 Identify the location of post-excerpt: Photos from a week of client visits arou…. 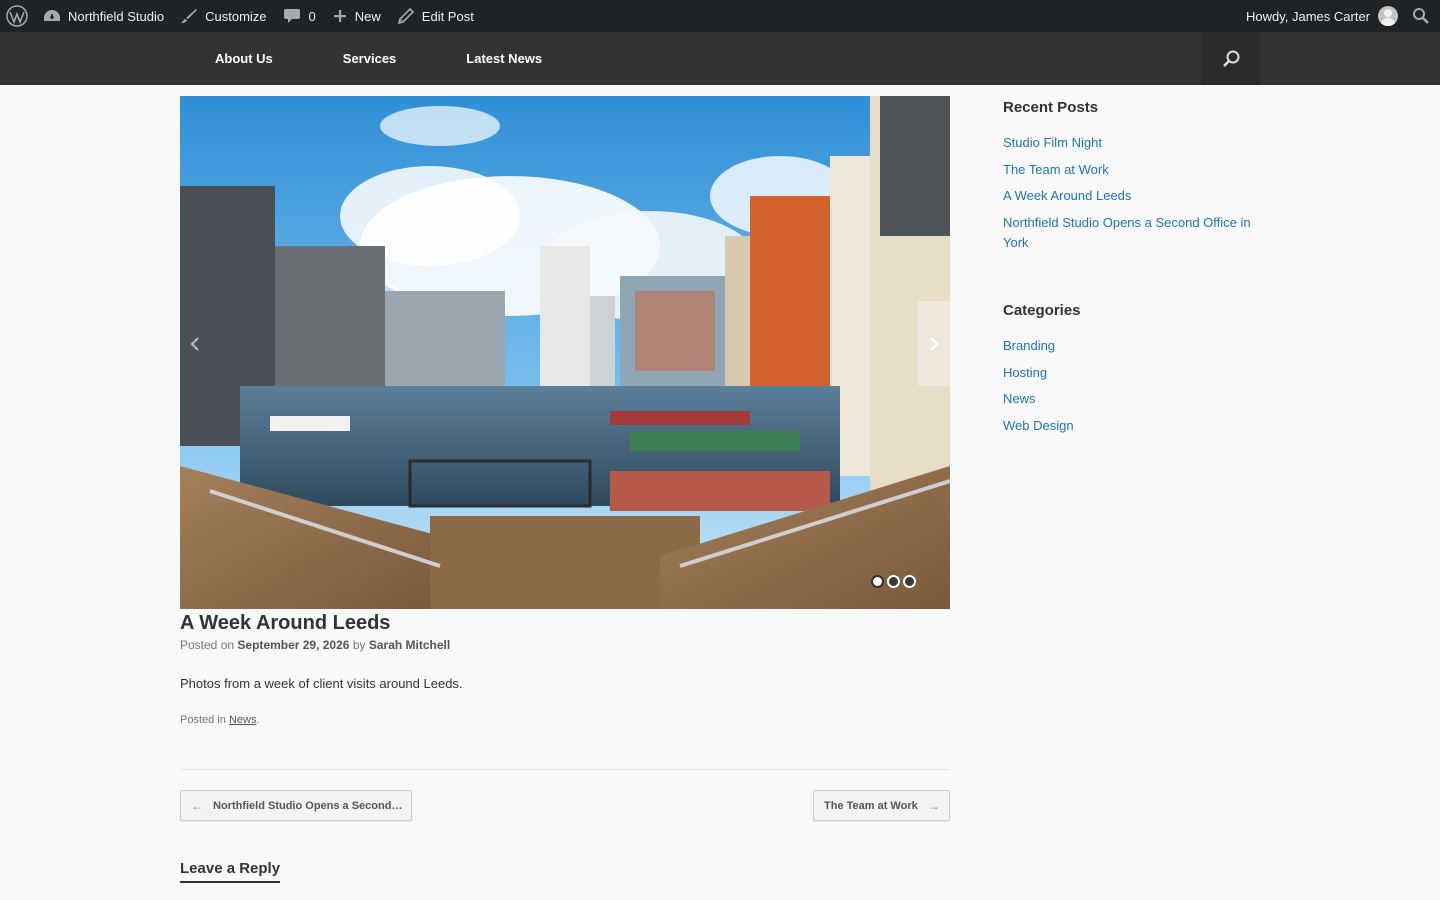
(321, 683).